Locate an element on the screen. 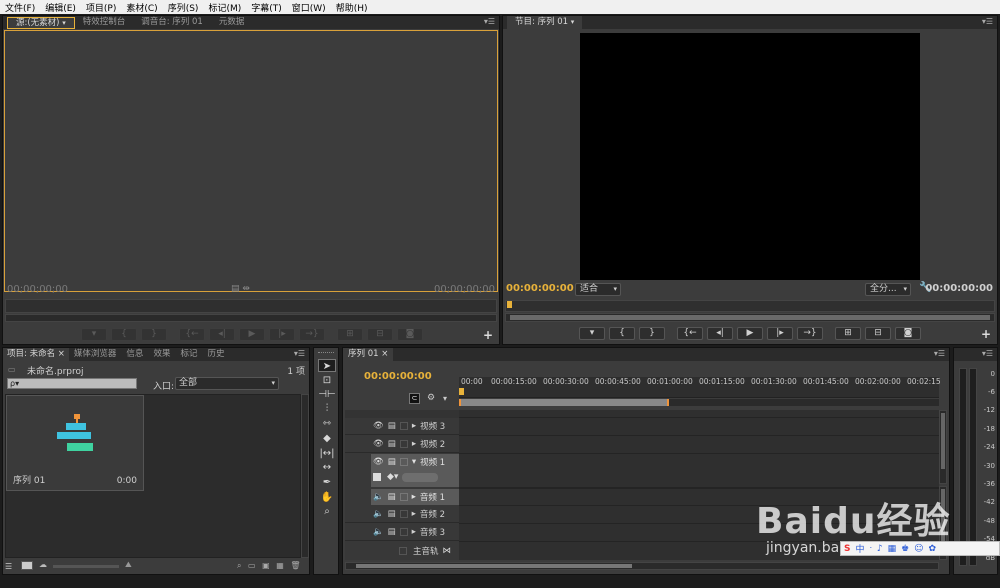 This screenshot has width=1000, height=588. list-view-icon: ☰ is located at coordinates (8, 566).